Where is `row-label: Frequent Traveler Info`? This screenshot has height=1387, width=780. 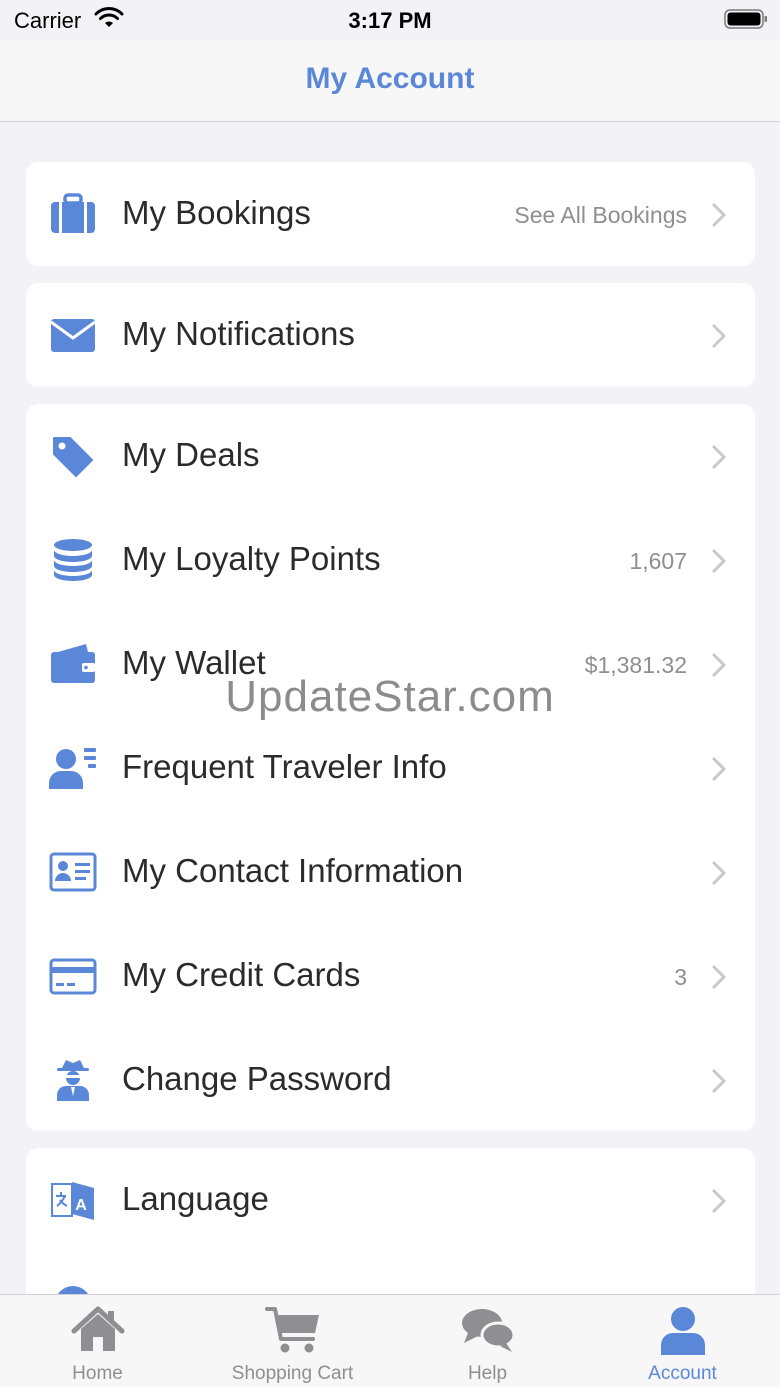
row-label: Frequent Traveler Info is located at coordinates (284, 766).